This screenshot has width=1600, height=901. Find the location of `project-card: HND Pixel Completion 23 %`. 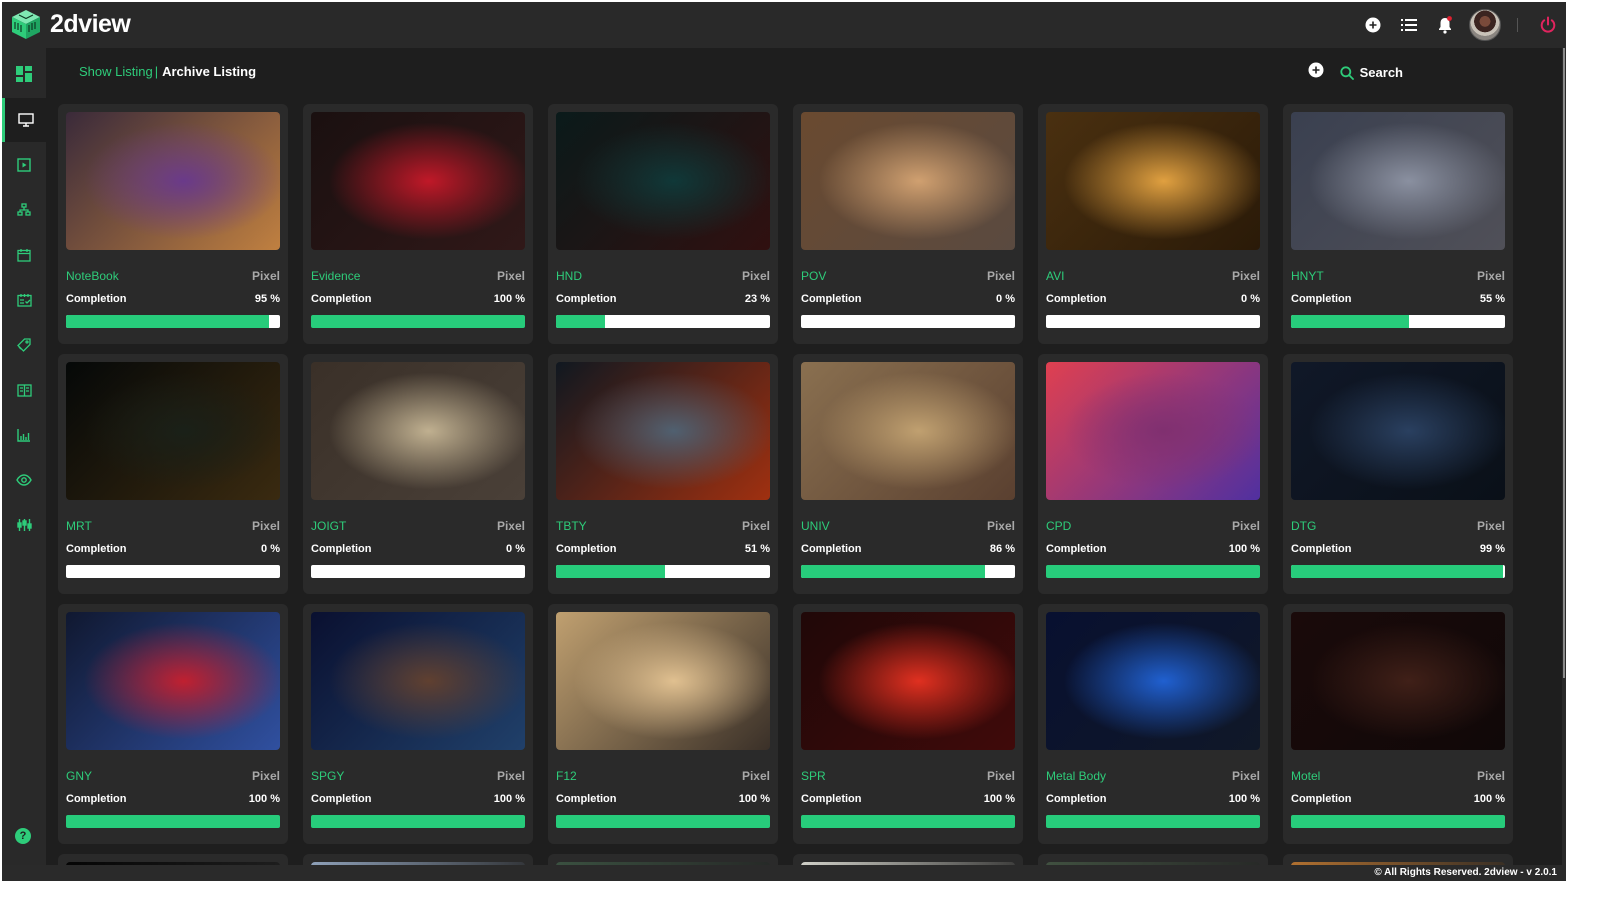

project-card: HND Pixel Completion 23 % is located at coordinates (663, 224).